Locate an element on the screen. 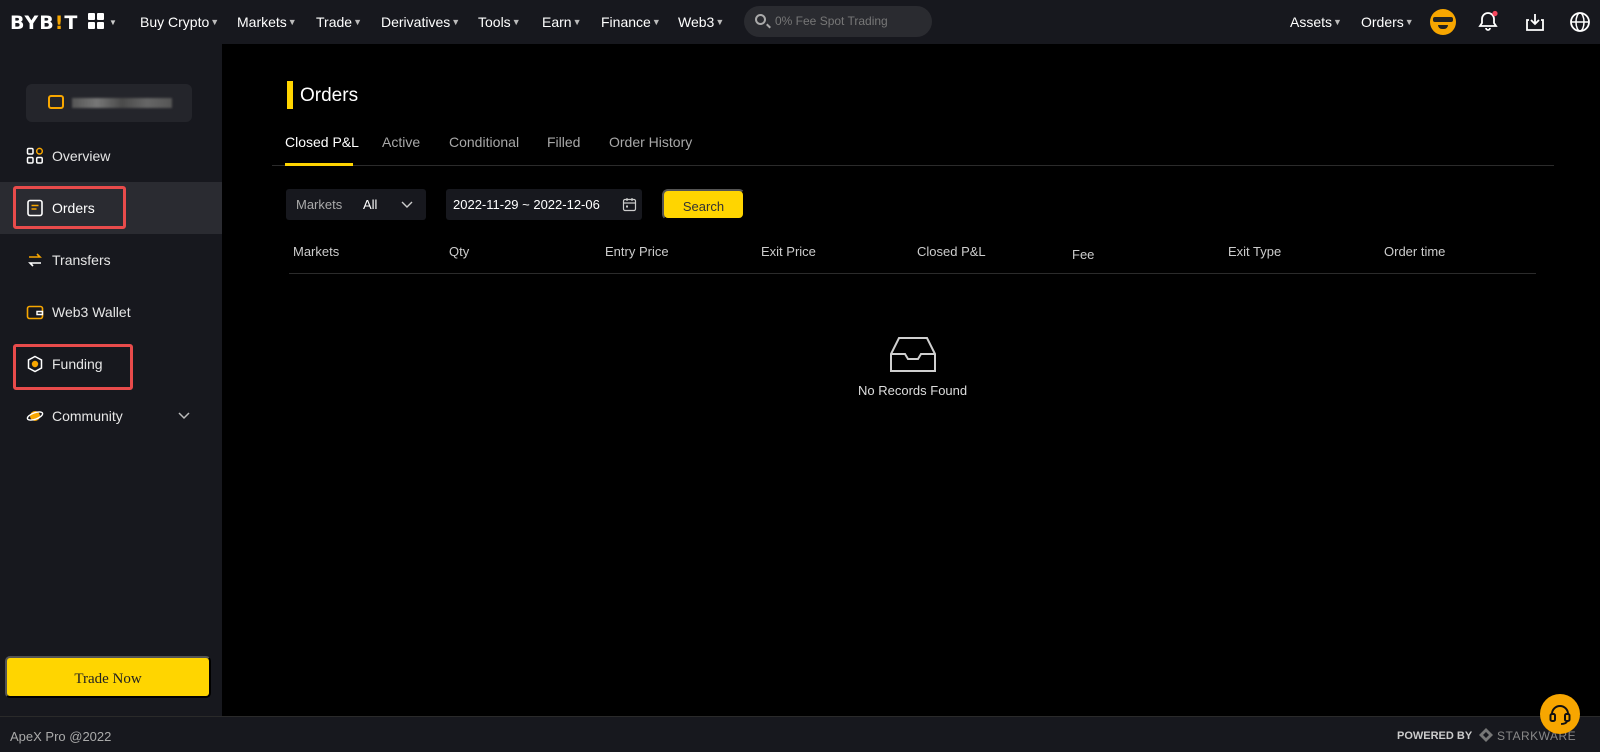 Image resolution: width=1600 pixels, height=752 pixels. tab-closed-pnl: Closed P&L is located at coordinates (322, 142).